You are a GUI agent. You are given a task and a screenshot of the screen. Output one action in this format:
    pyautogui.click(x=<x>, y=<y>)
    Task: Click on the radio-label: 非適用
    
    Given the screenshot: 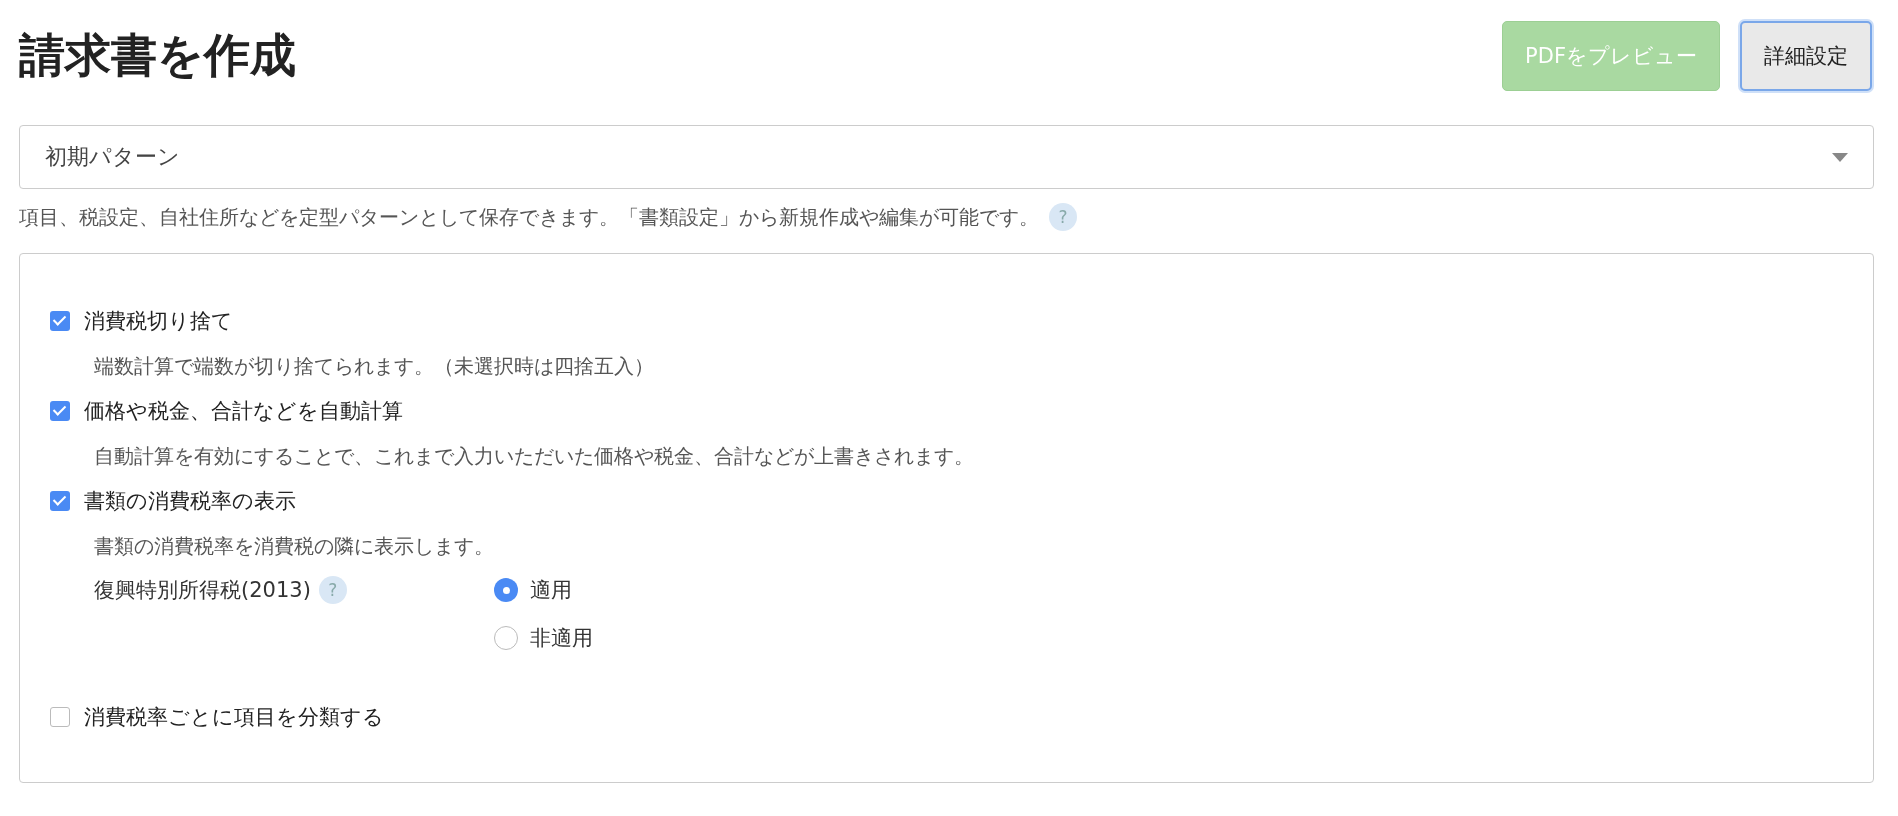 What is the action you would take?
    pyautogui.click(x=561, y=638)
    